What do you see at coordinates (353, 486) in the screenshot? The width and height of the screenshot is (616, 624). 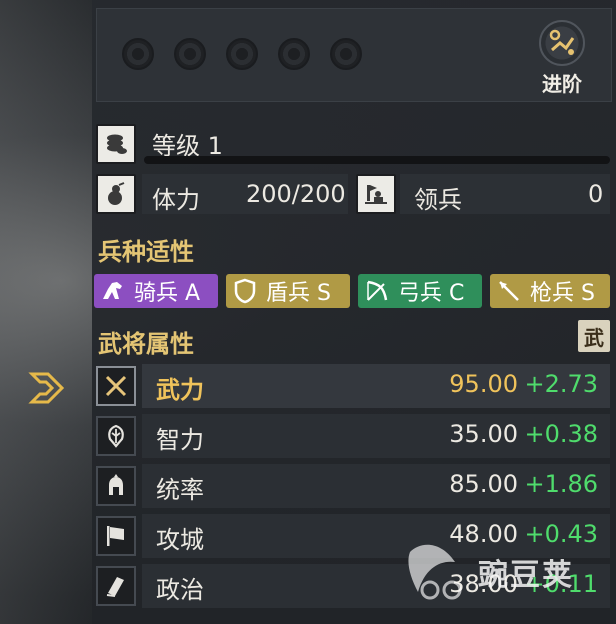 I see `attribute-row-command: 统率 85.00 +1.86` at bounding box center [353, 486].